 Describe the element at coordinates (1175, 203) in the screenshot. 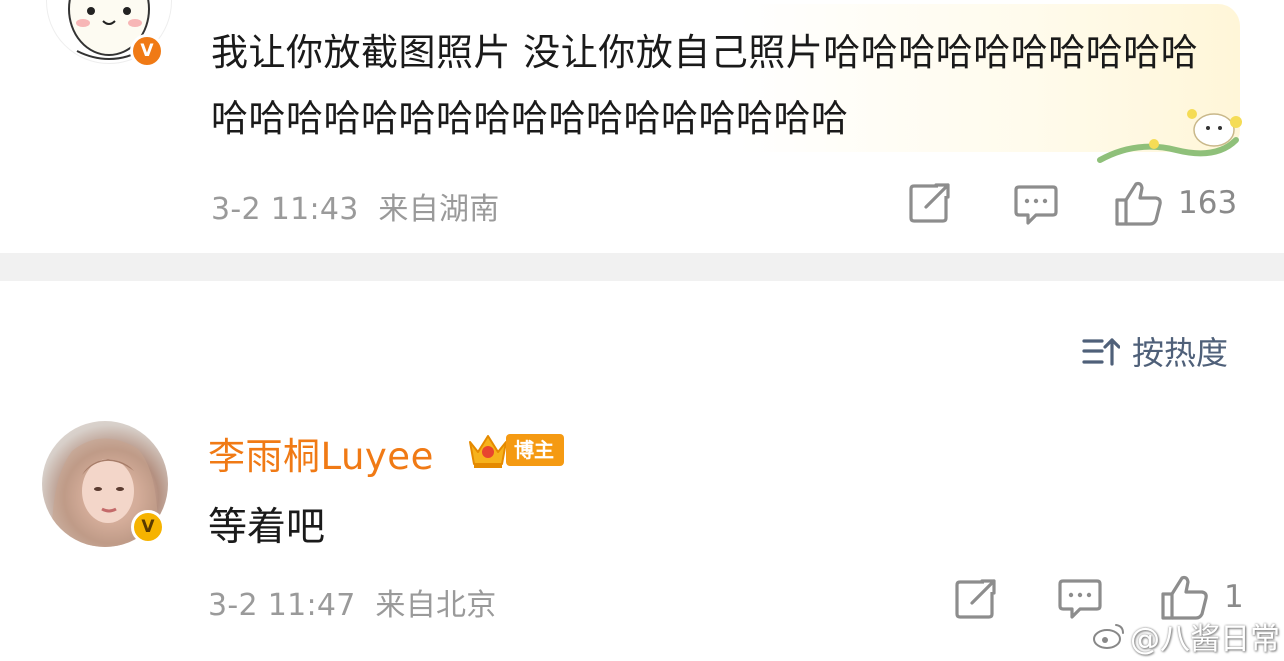

I see `like-button: 163` at that location.